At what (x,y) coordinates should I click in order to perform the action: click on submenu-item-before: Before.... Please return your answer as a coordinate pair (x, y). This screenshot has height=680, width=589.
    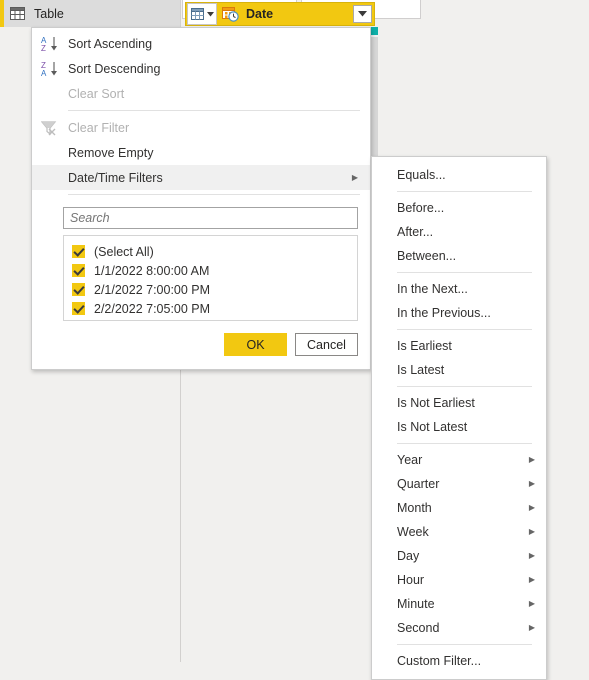
    Looking at the image, I should click on (459, 208).